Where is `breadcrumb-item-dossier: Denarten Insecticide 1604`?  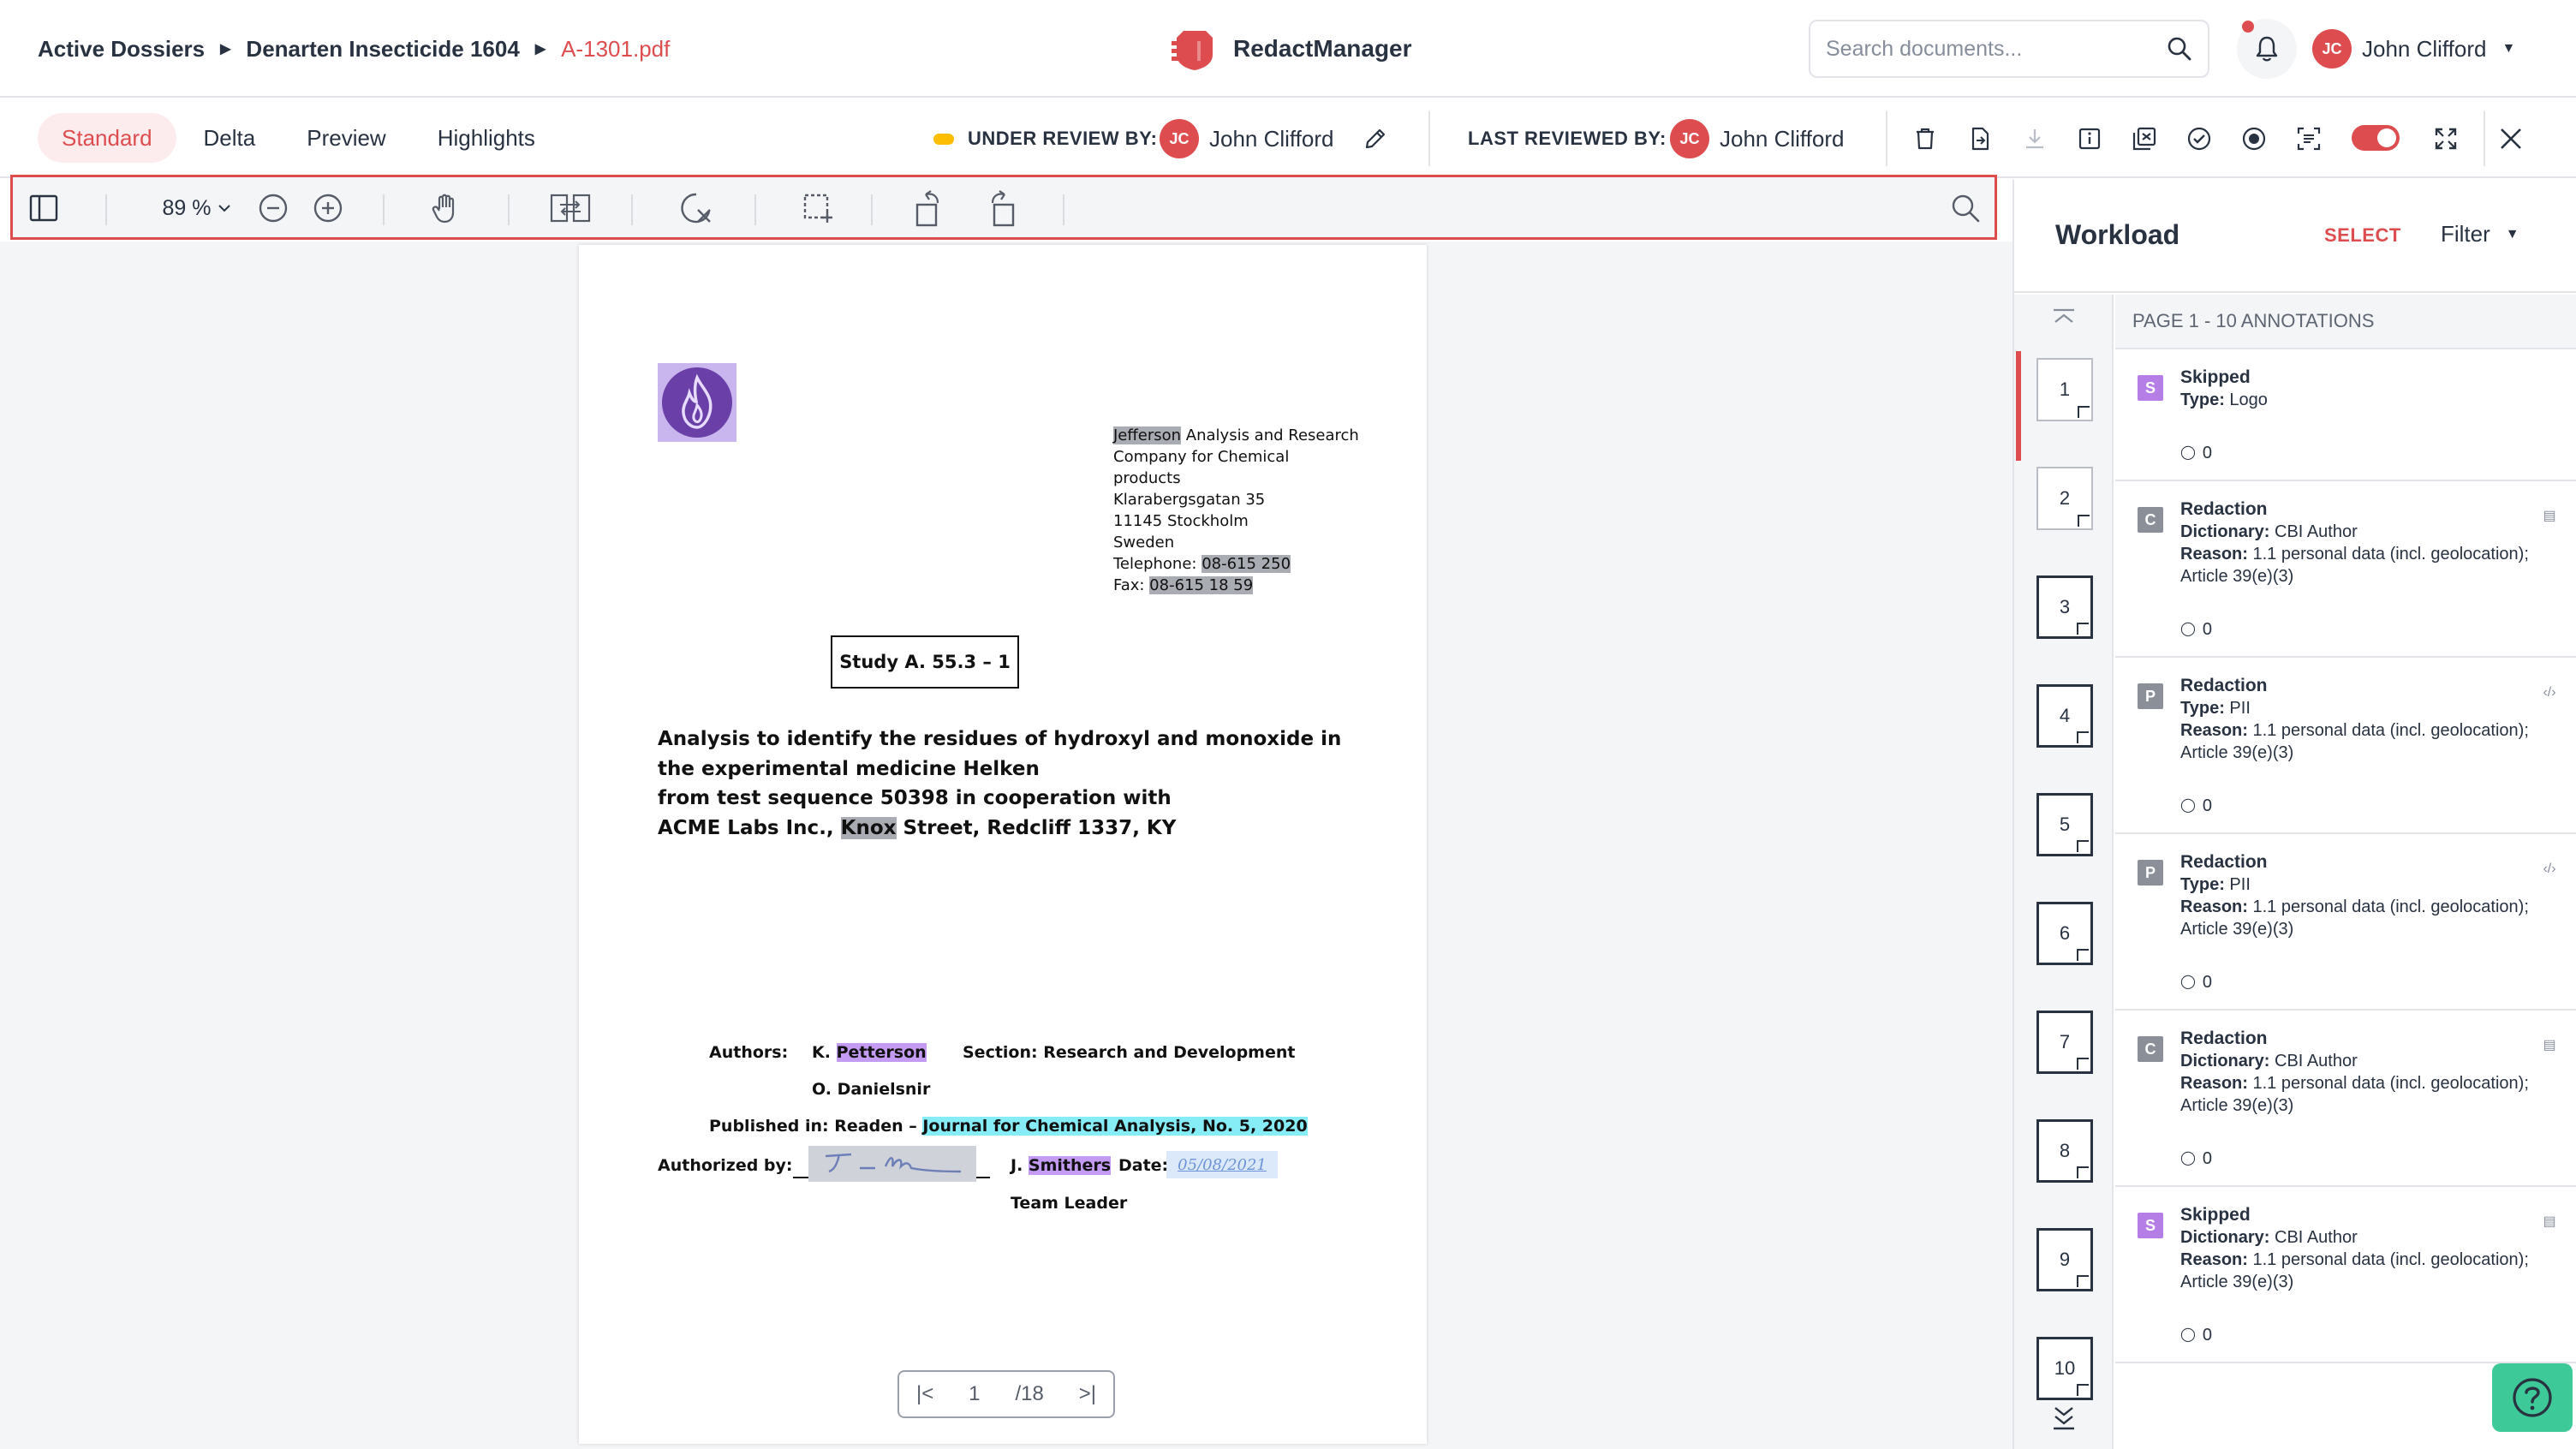
breadcrumb-item-dossier: Denarten Insecticide 1604 is located at coordinates (382, 49).